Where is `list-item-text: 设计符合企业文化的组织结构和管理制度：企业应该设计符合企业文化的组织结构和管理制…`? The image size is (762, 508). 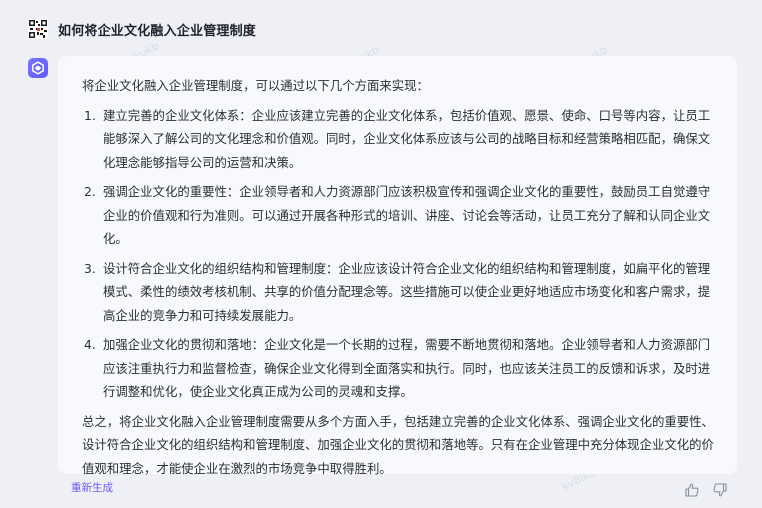 list-item-text: 设计符合企业文化的组织结构和管理制度：企业应该设计符合企业文化的组织结构和管理制… is located at coordinates (407, 291).